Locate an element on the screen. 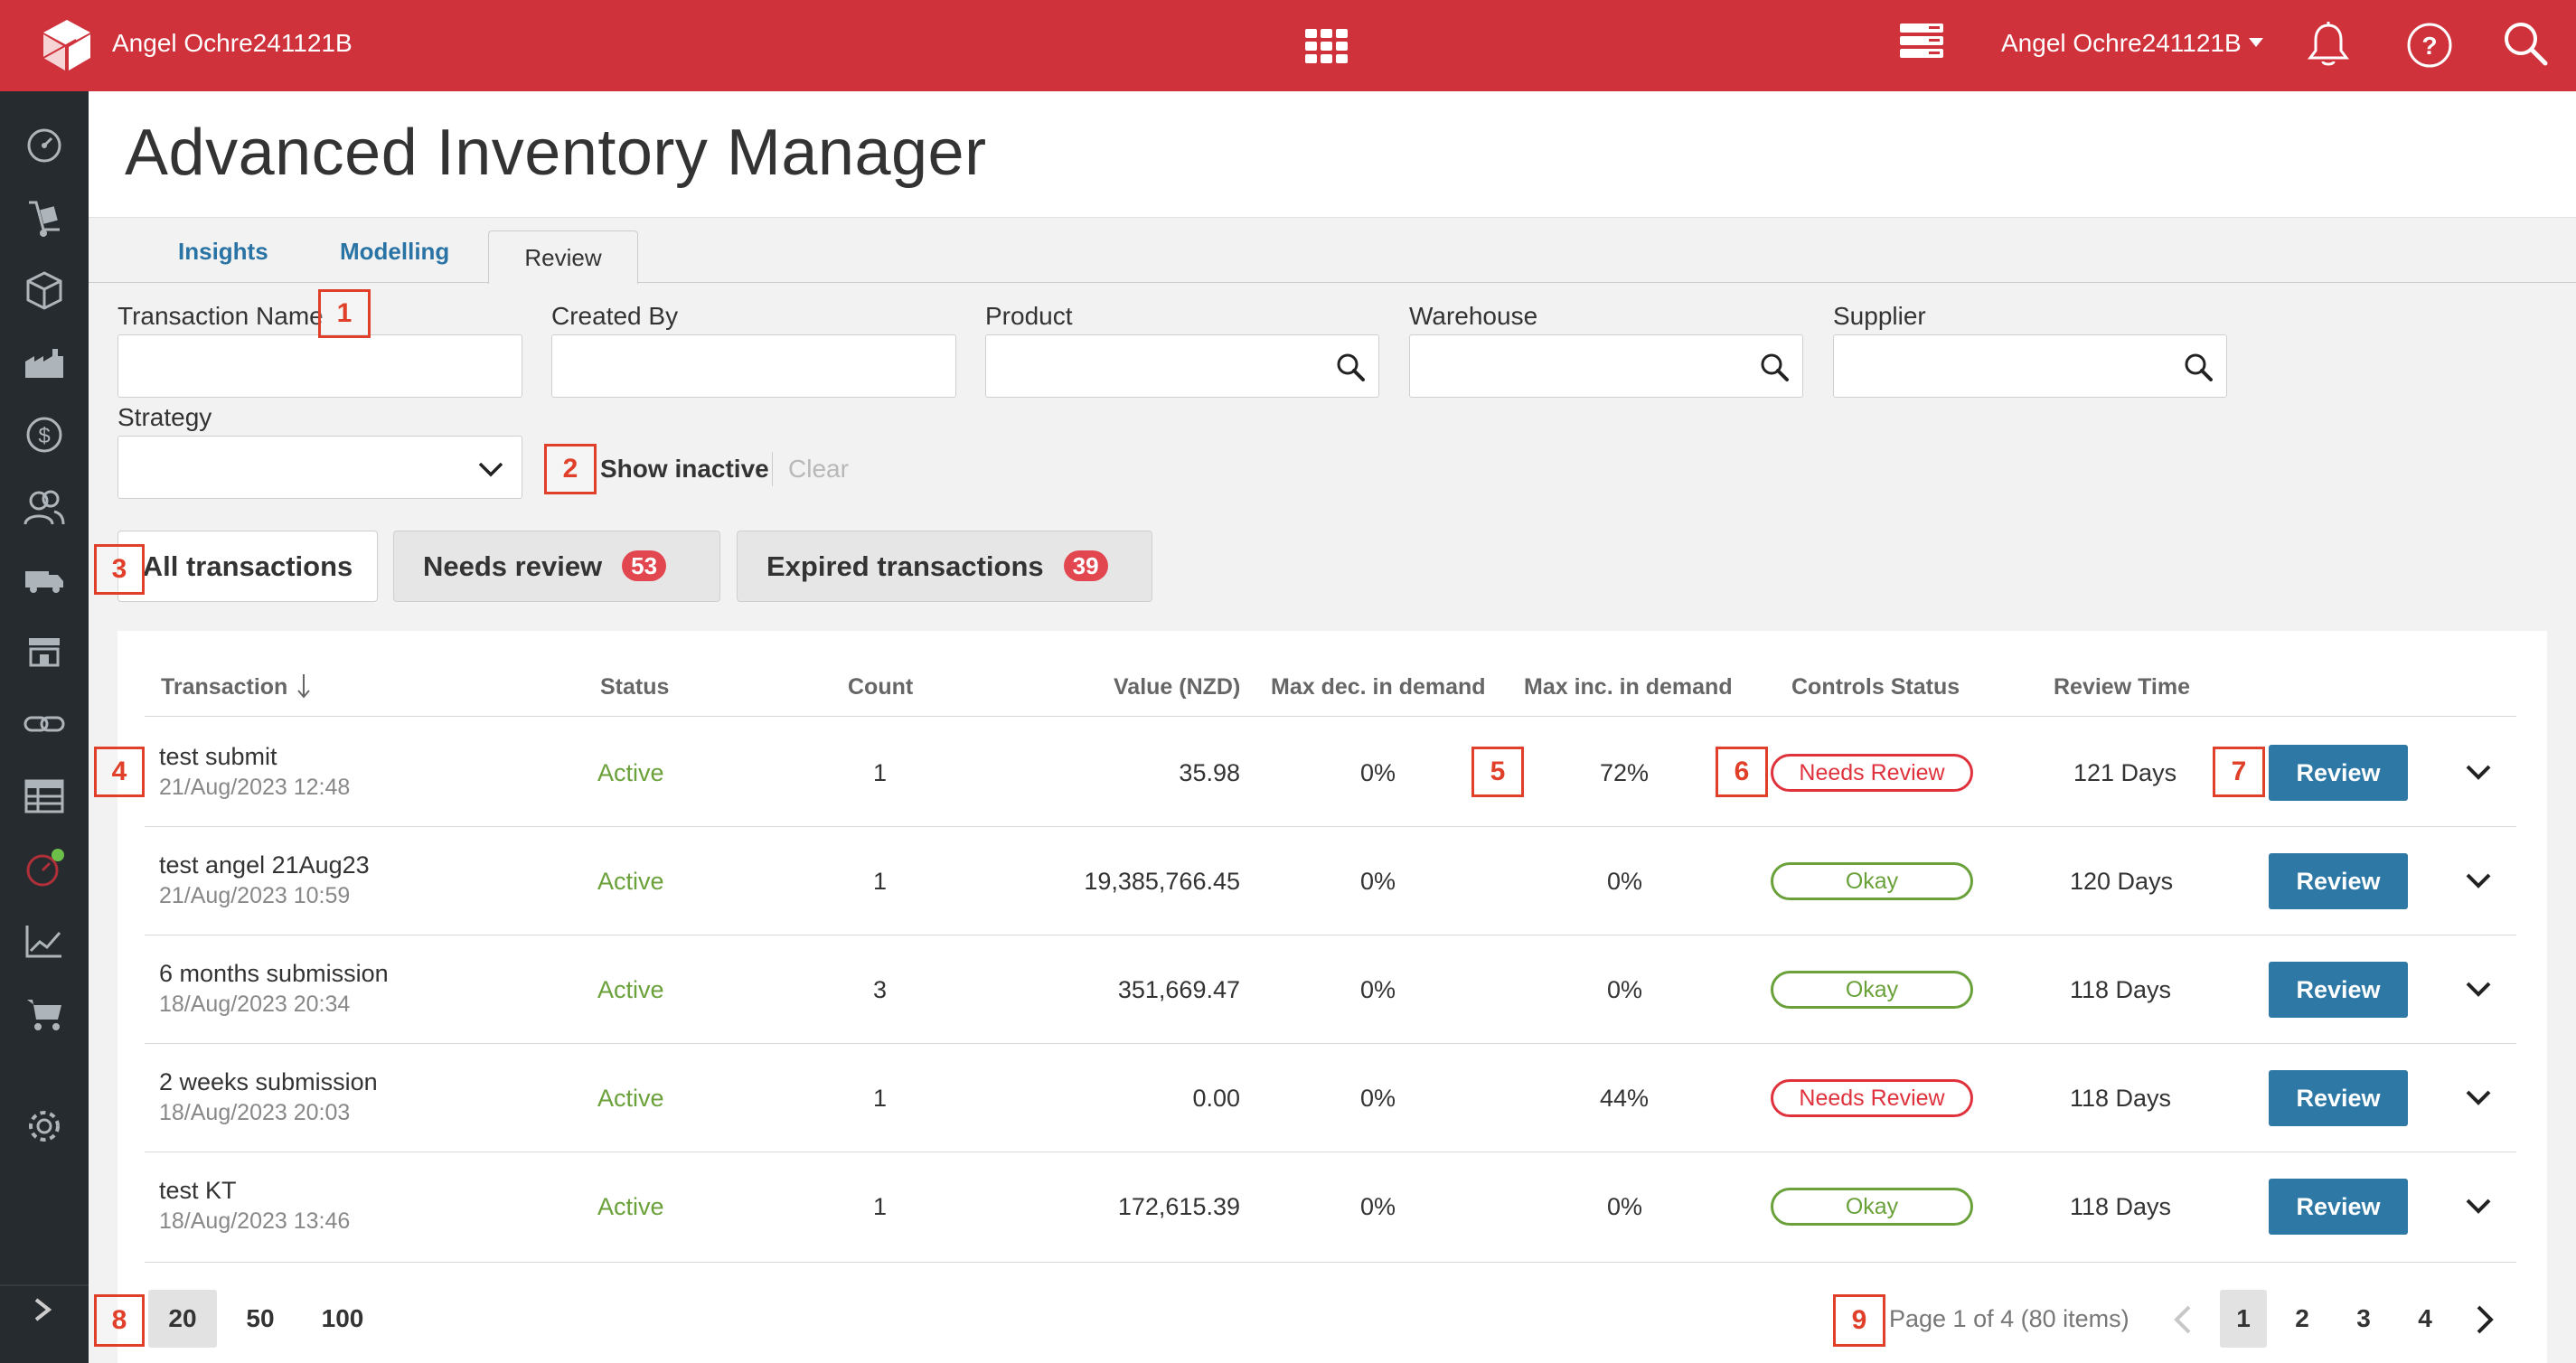  transaction-date: 18/Aug/2023 20:34 is located at coordinates (255, 1004).